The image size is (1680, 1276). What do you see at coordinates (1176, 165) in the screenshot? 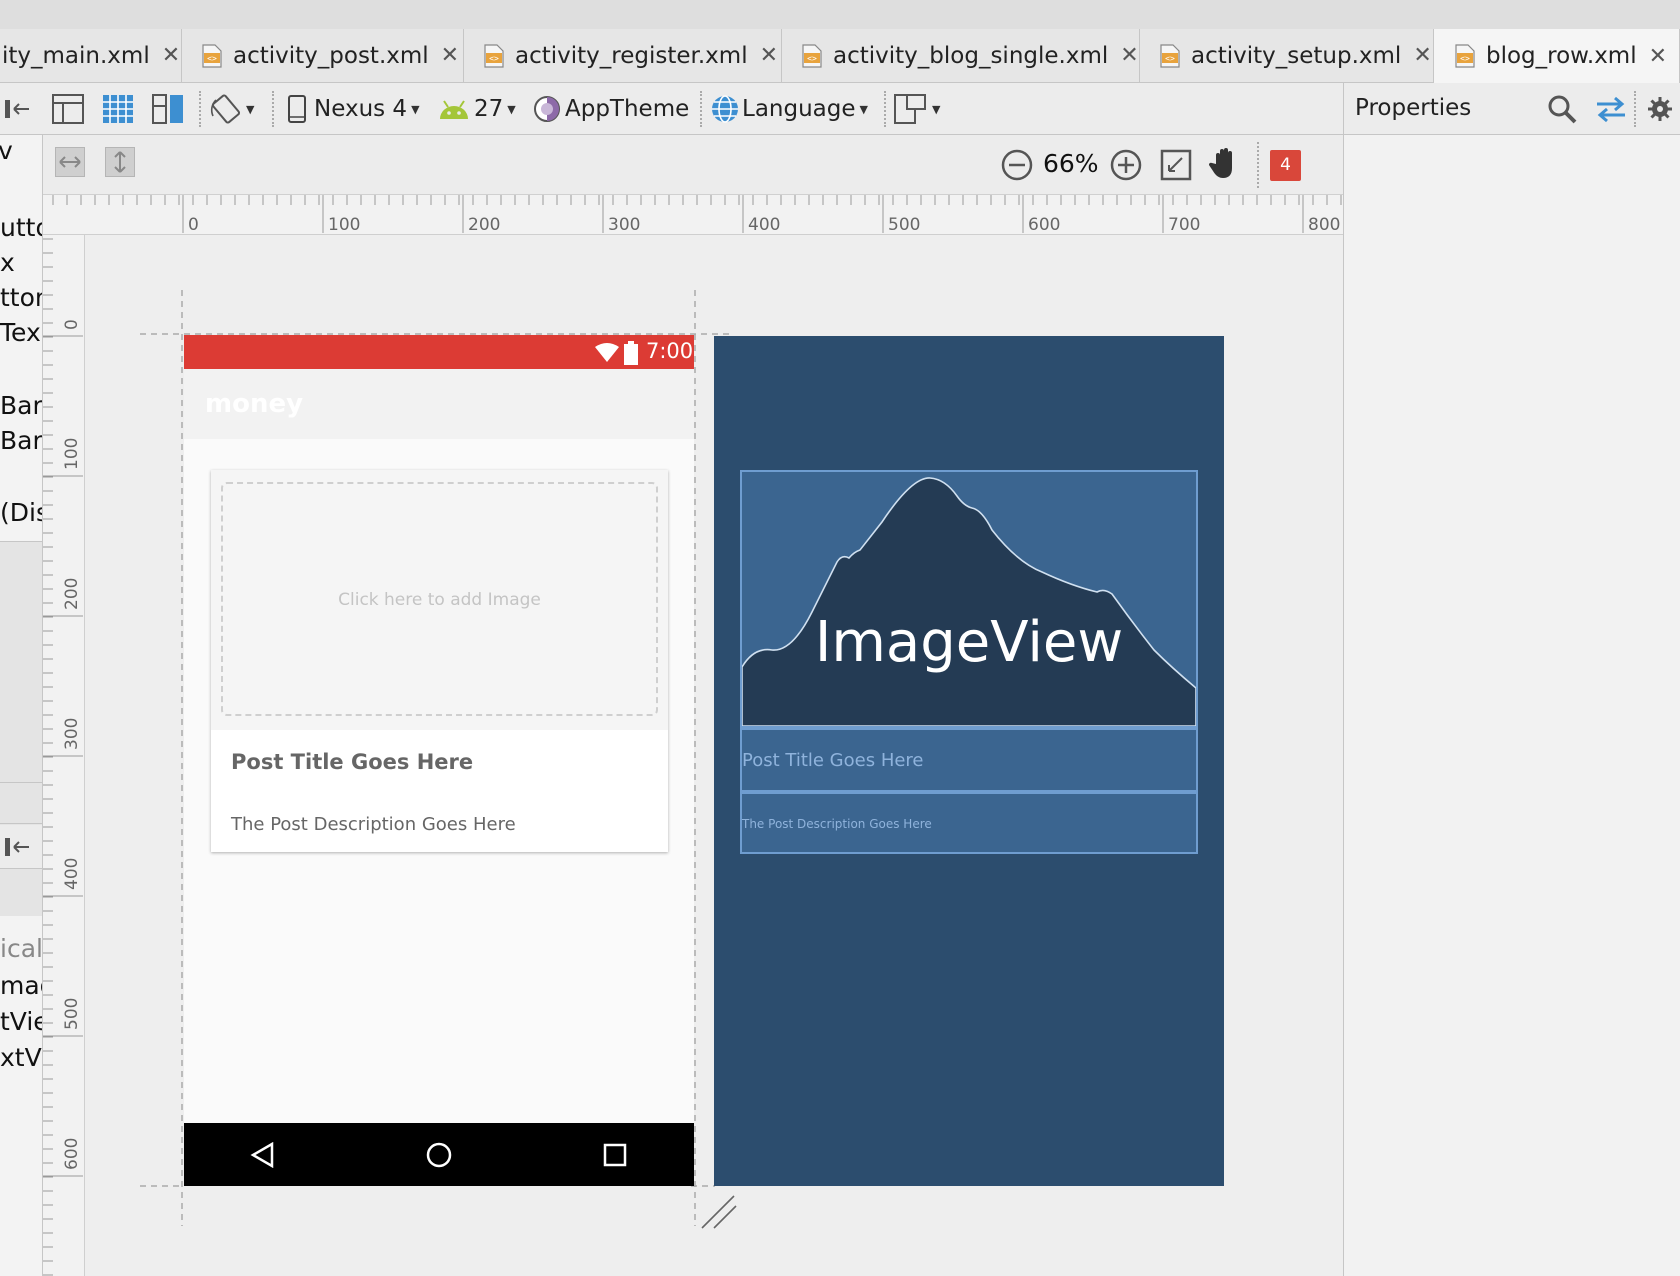
I see `zoom-to-fit-icon` at bounding box center [1176, 165].